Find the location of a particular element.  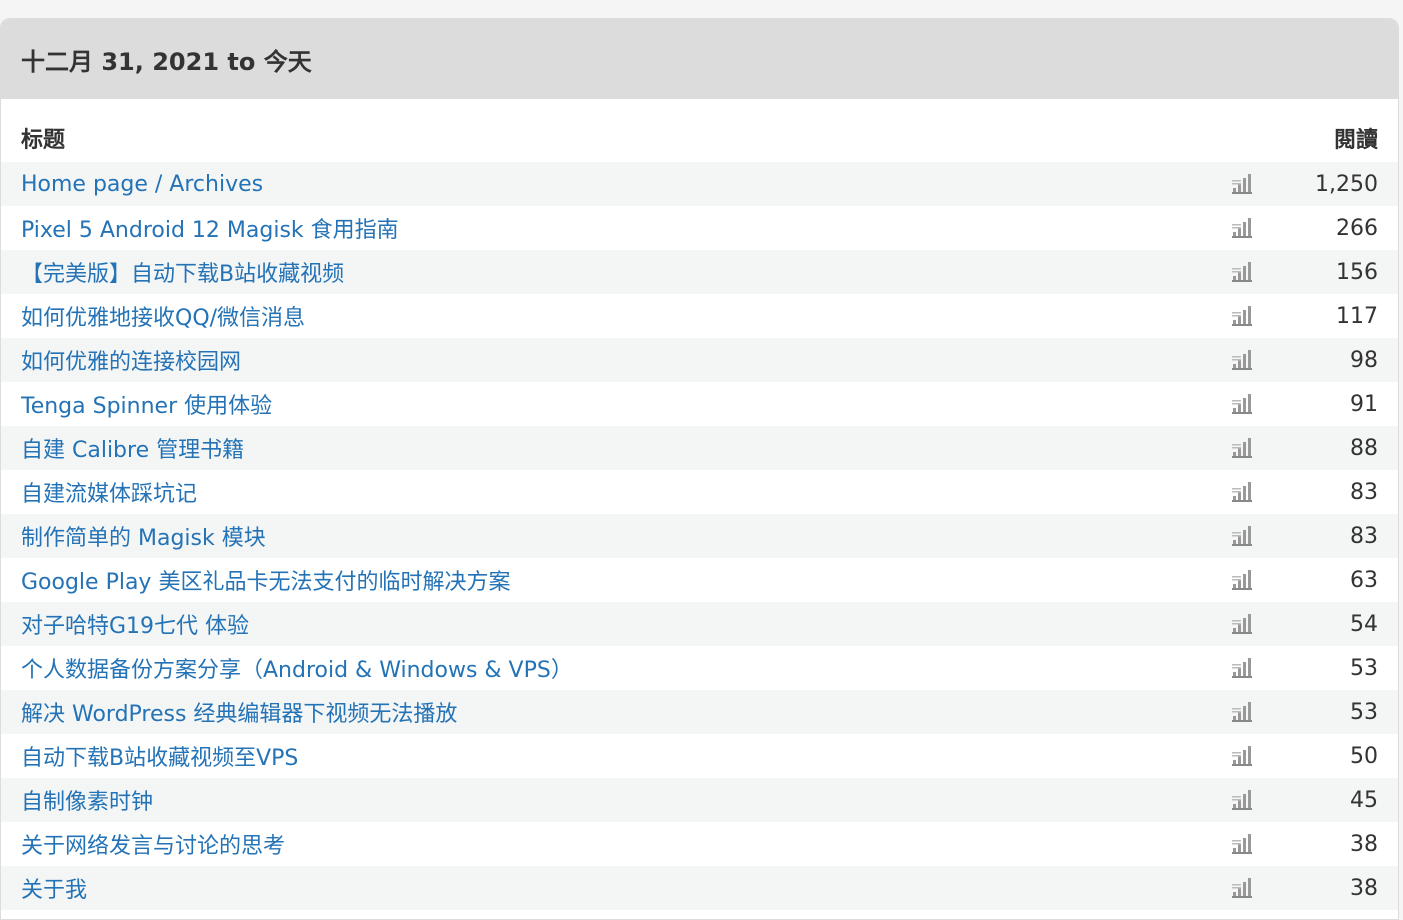

post-title-link: 【完美版】自动下载B站收藏视频 is located at coordinates (699, 272).